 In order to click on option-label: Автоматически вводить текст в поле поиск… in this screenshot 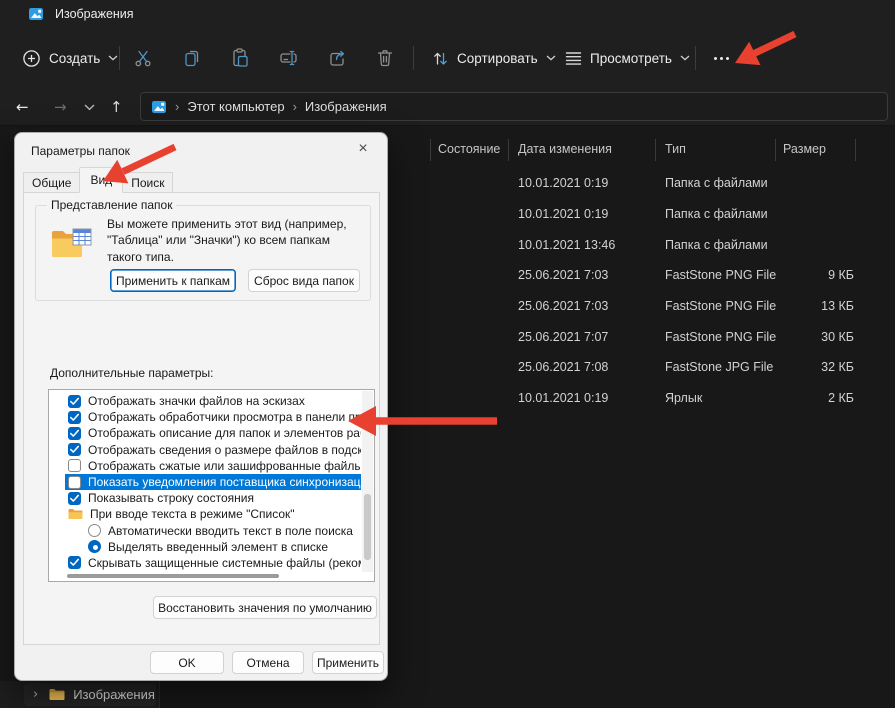, I will do `click(230, 530)`.